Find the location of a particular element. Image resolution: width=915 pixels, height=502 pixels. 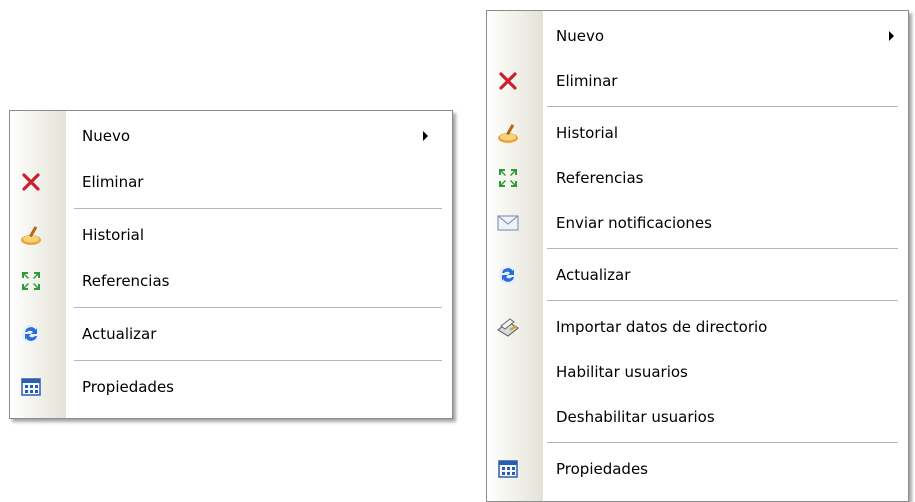

envelope-icon is located at coordinates (508, 223).